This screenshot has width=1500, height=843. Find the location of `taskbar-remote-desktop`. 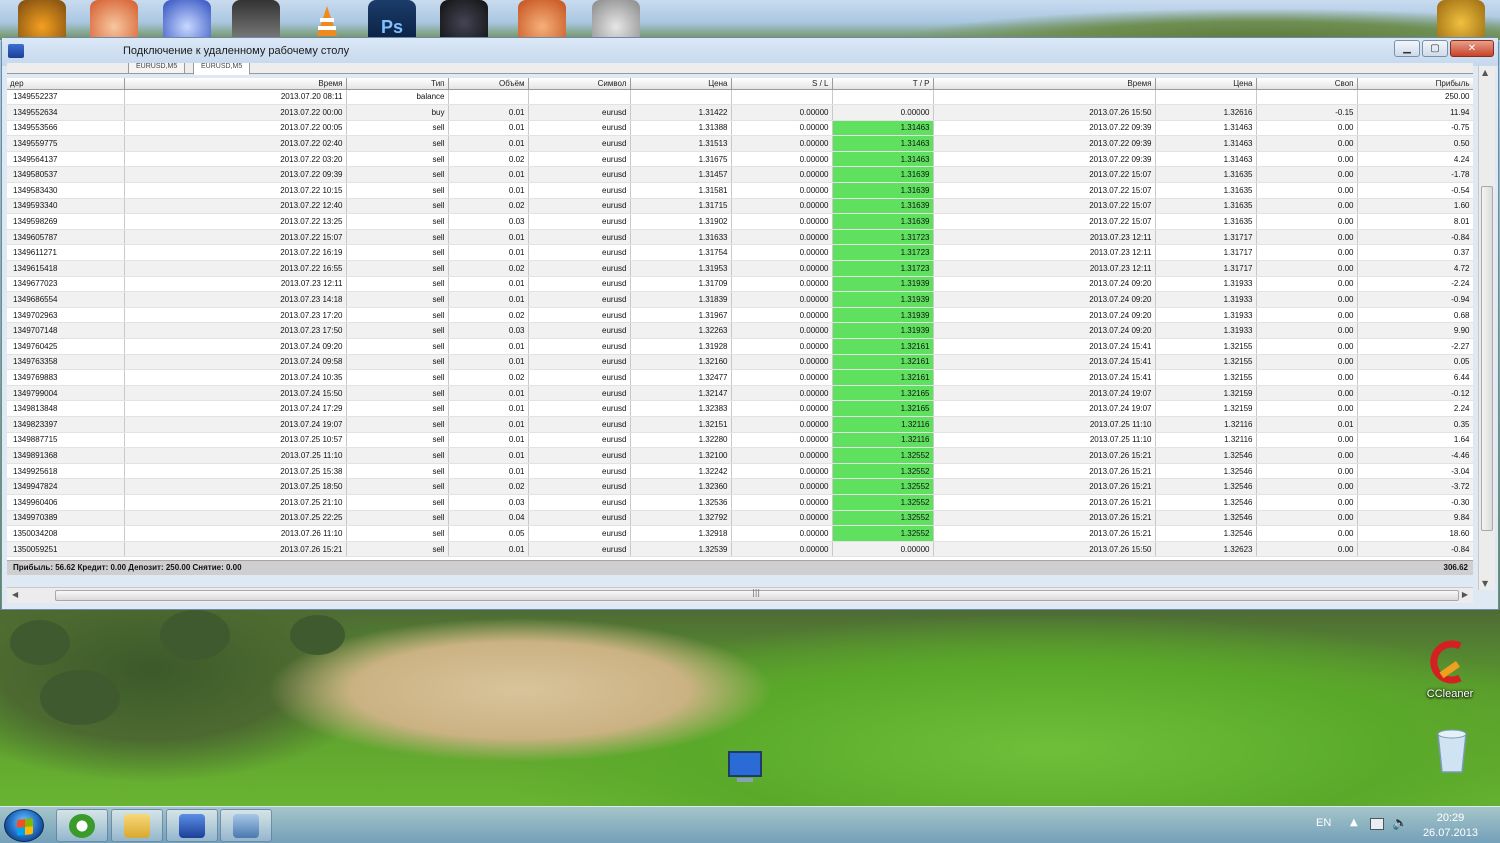

taskbar-remote-desktop is located at coordinates (192, 825).